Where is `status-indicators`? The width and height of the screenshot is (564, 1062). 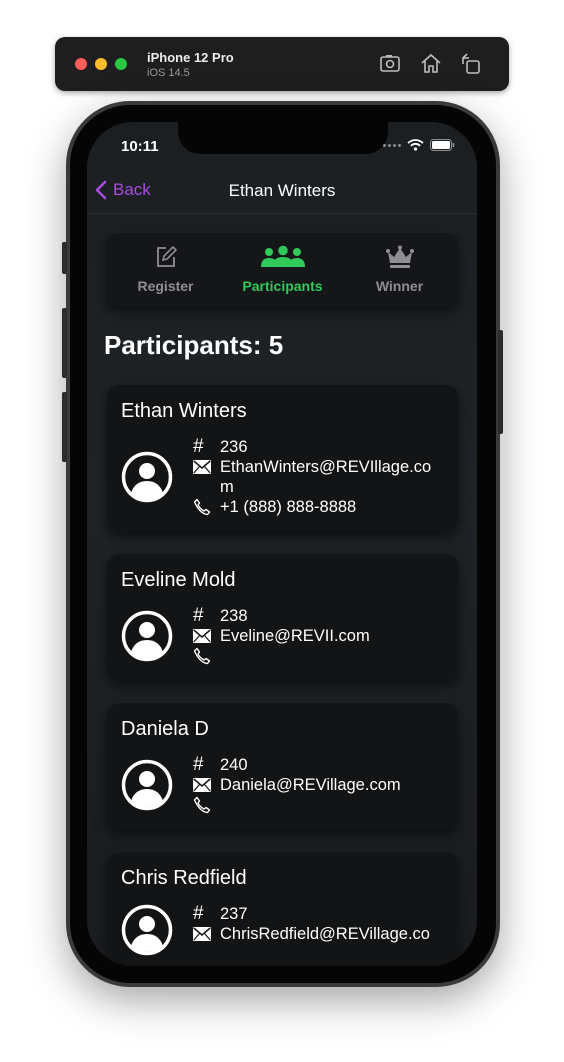 status-indicators is located at coordinates (419, 145).